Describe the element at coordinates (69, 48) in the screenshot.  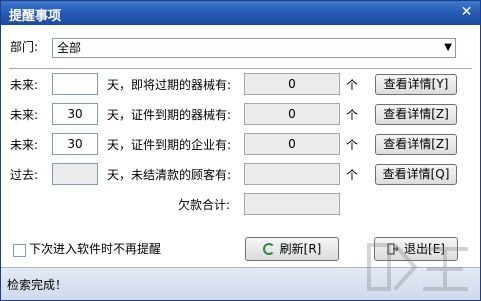
I see `dept-select-value: 全部` at that location.